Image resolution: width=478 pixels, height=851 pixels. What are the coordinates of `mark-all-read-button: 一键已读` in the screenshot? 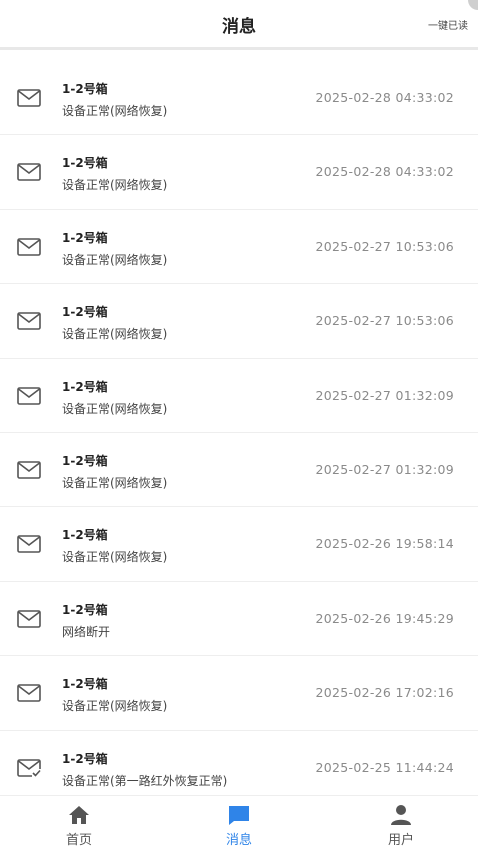 It's located at (448, 24).